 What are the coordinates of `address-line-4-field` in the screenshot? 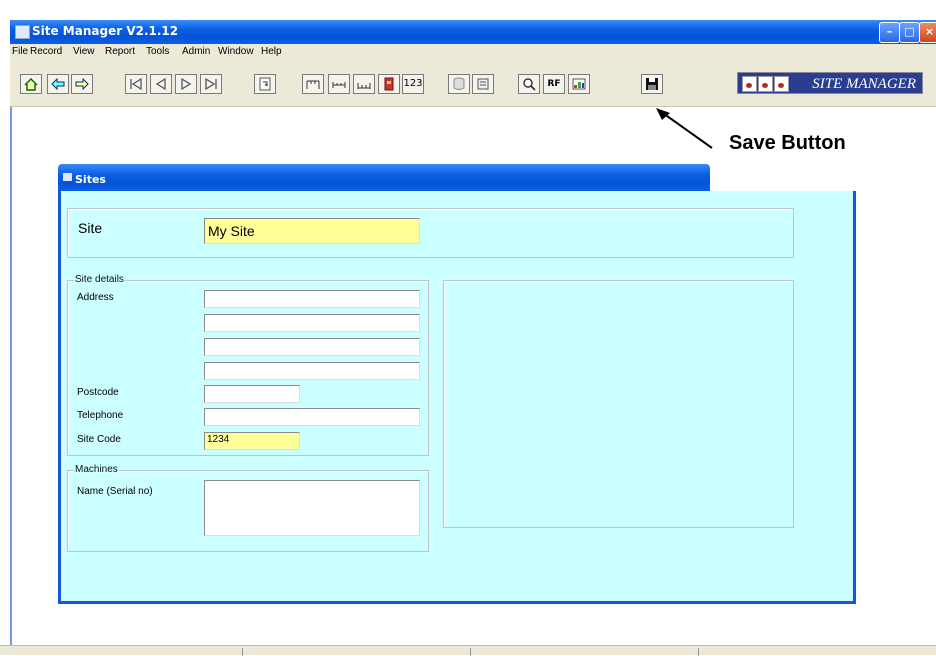 It's located at (312, 371).